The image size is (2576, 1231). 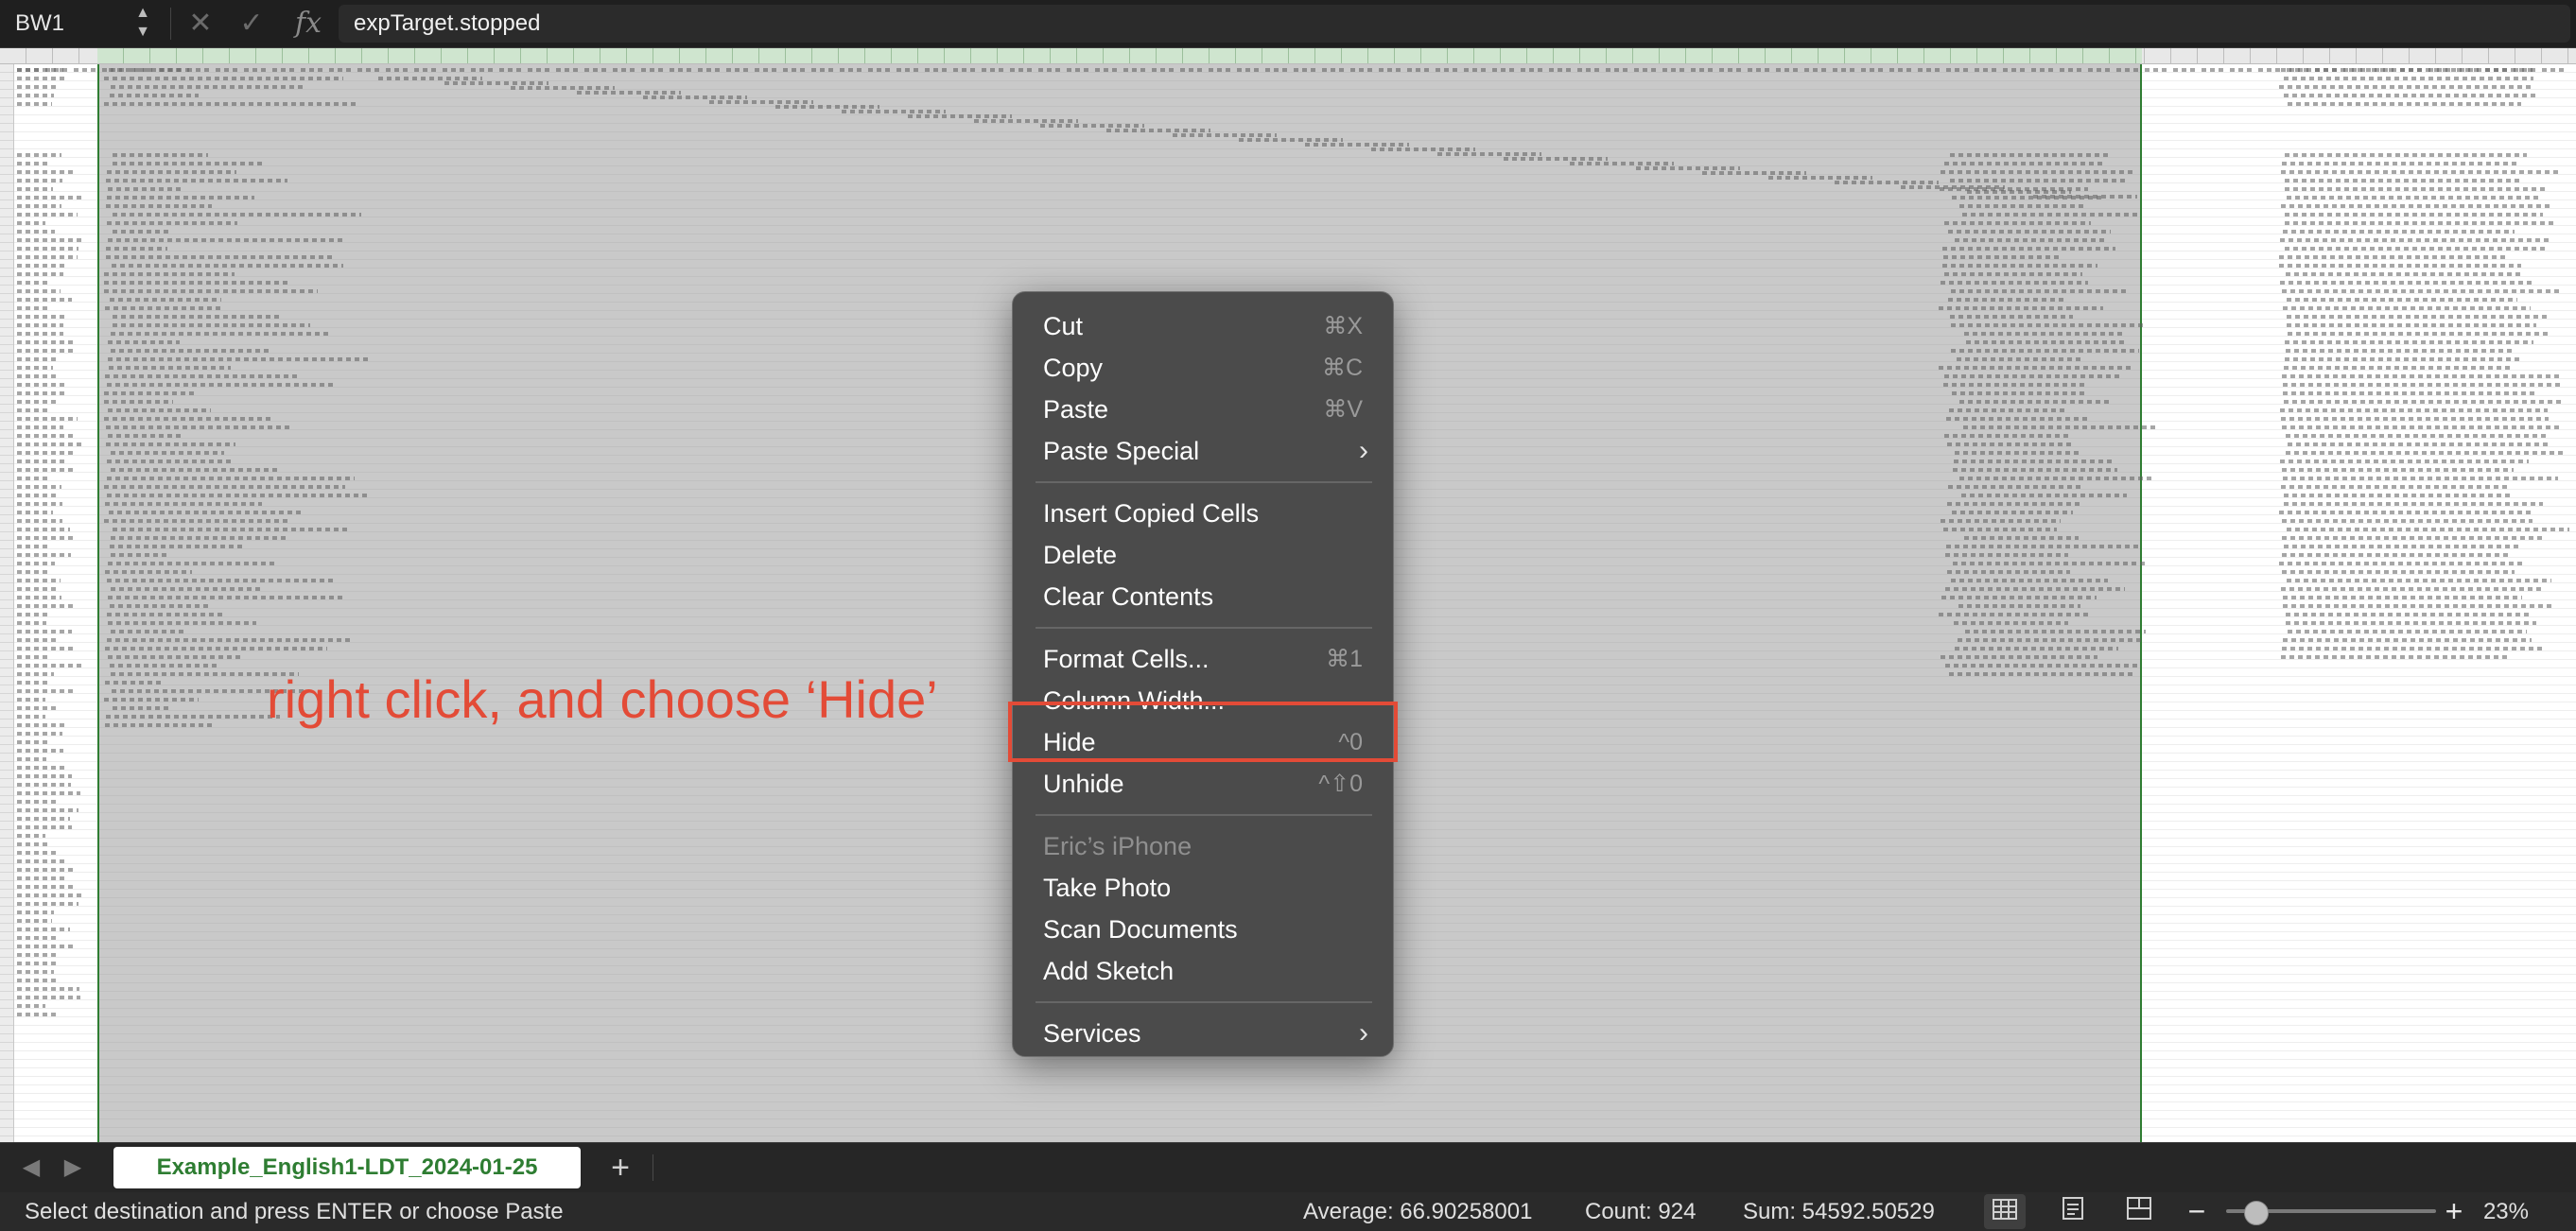 What do you see at coordinates (1203, 596) in the screenshot?
I see `menu-item-clear-contents: Clear Contents` at bounding box center [1203, 596].